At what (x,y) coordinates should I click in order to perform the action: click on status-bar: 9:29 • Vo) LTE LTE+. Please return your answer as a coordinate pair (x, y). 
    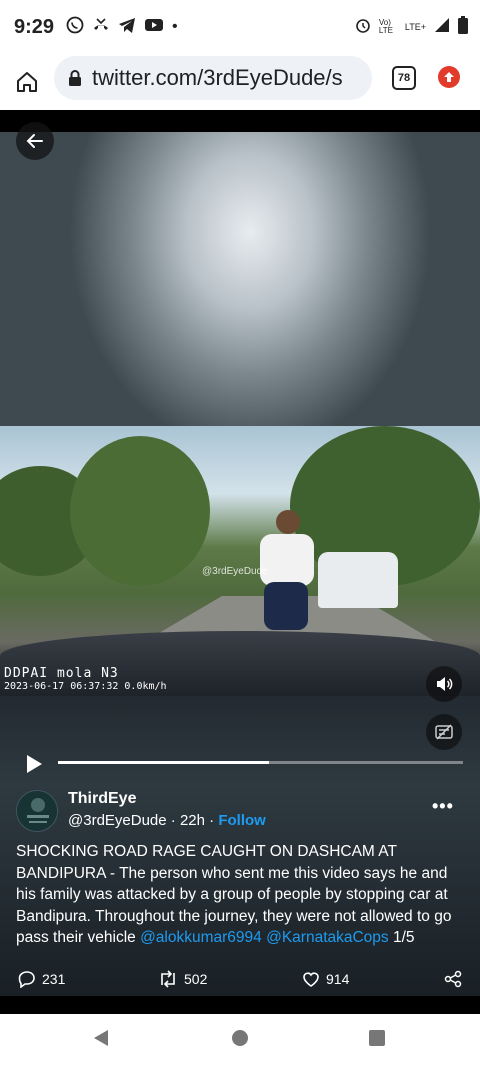
    Looking at the image, I should click on (240, 27).